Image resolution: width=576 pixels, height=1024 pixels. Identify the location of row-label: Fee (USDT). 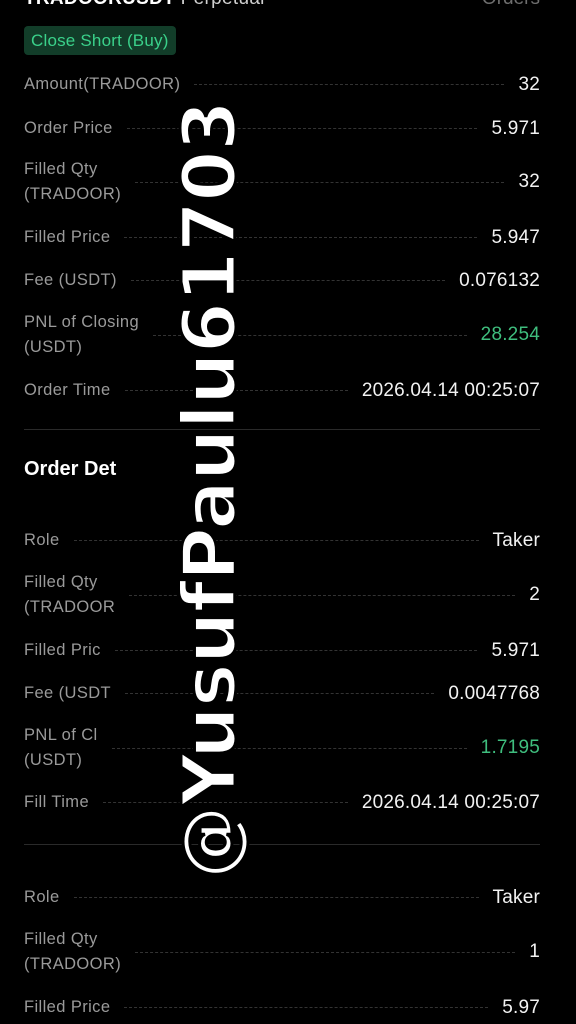
(70, 280).